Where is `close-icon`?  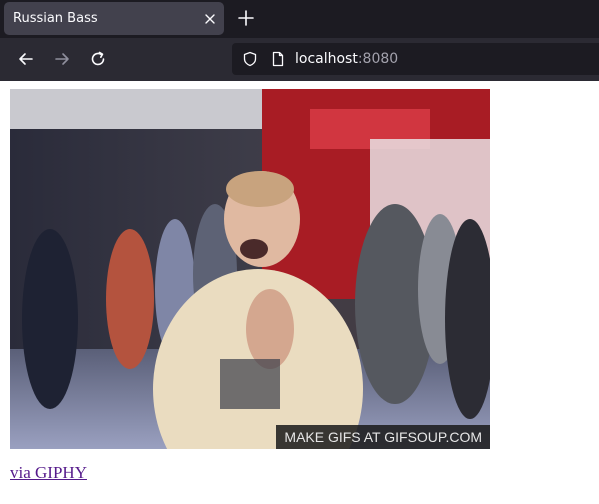 close-icon is located at coordinates (210, 19).